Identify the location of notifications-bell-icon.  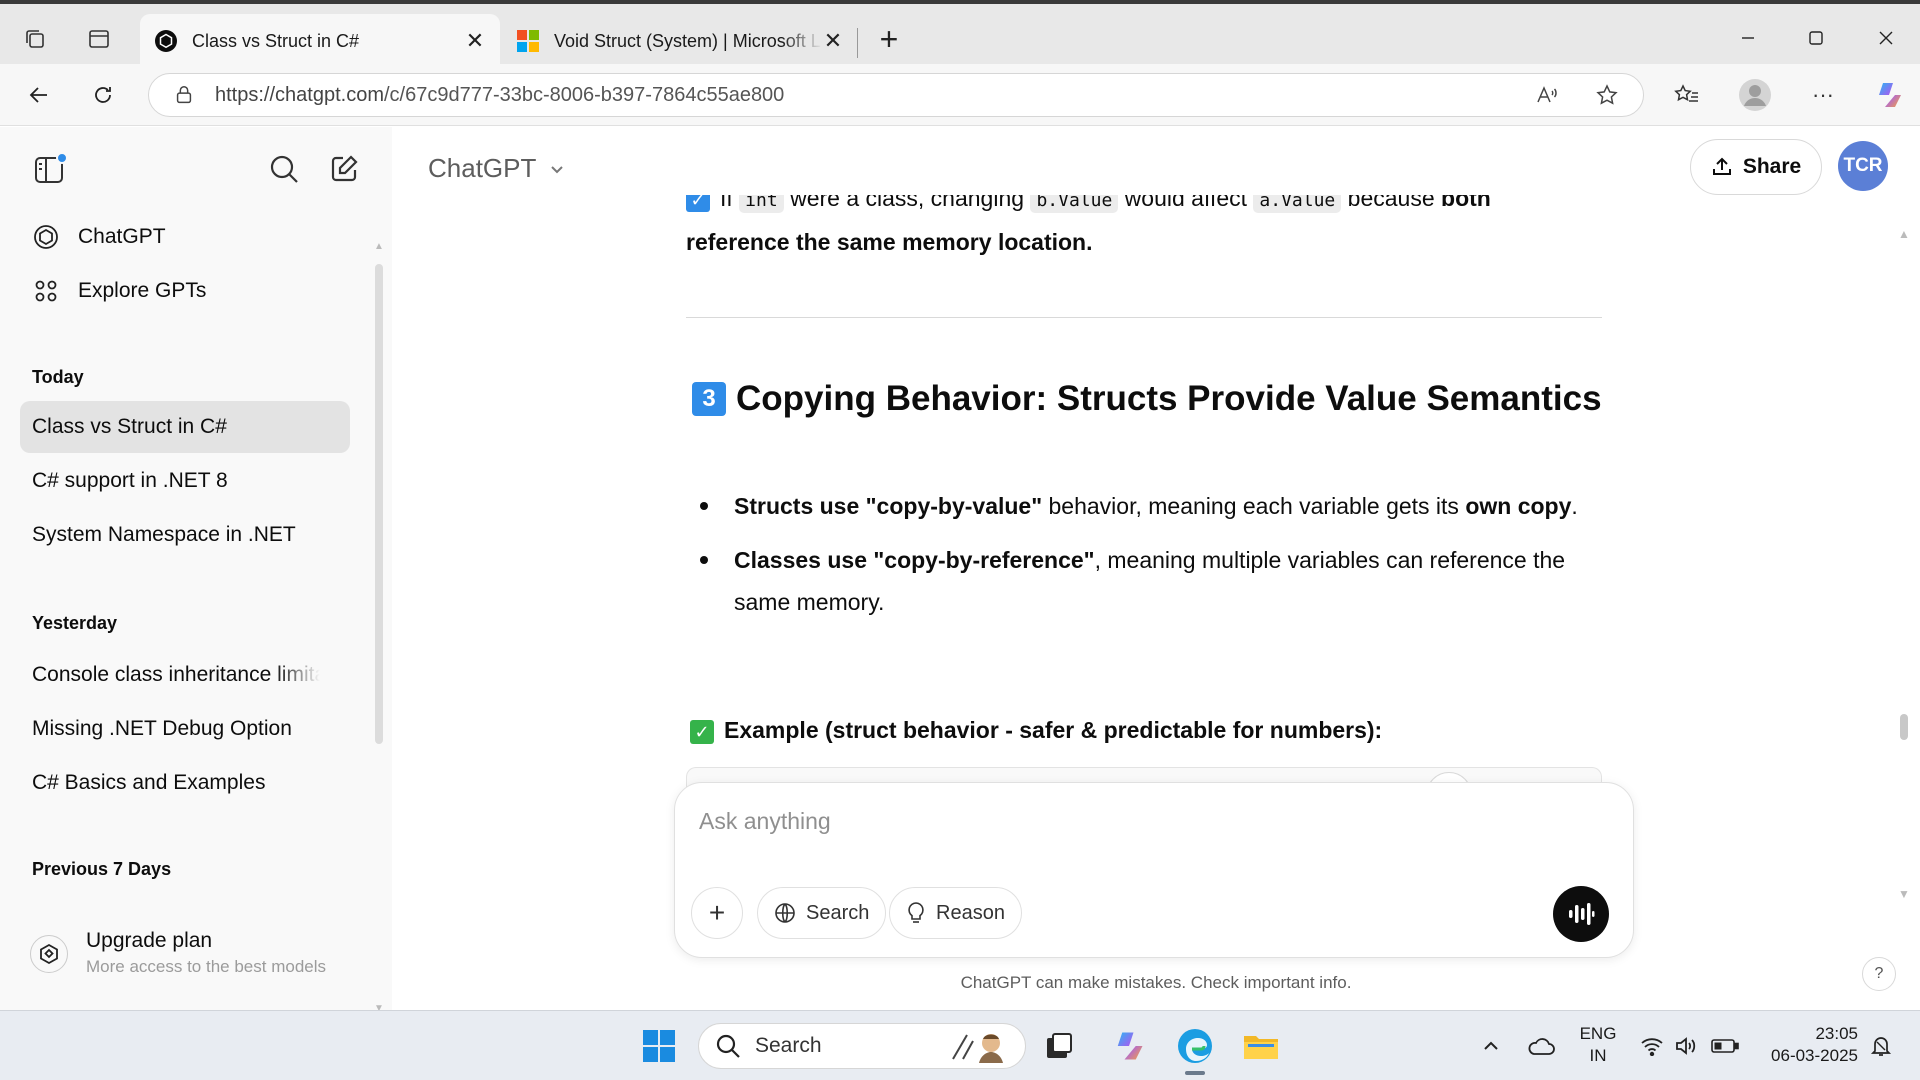
(1881, 1046).